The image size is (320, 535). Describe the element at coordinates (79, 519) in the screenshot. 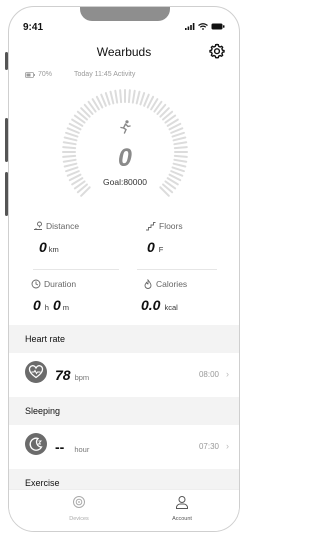

I see `tab-devices-label: Devices` at that location.